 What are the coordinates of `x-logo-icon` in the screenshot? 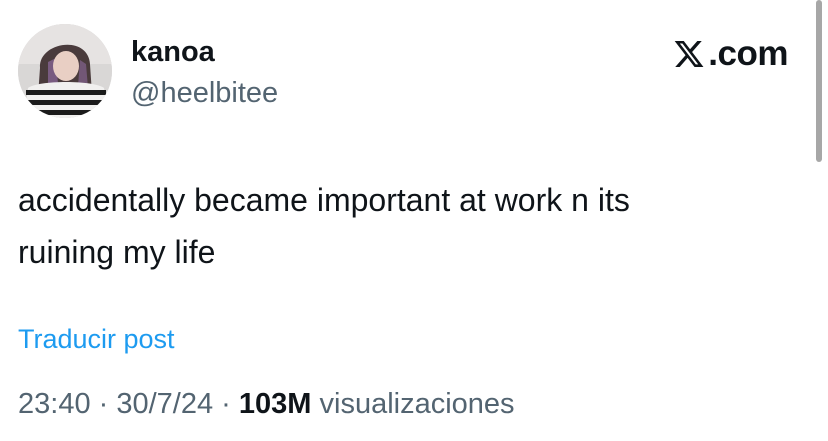 It's located at (689, 54).